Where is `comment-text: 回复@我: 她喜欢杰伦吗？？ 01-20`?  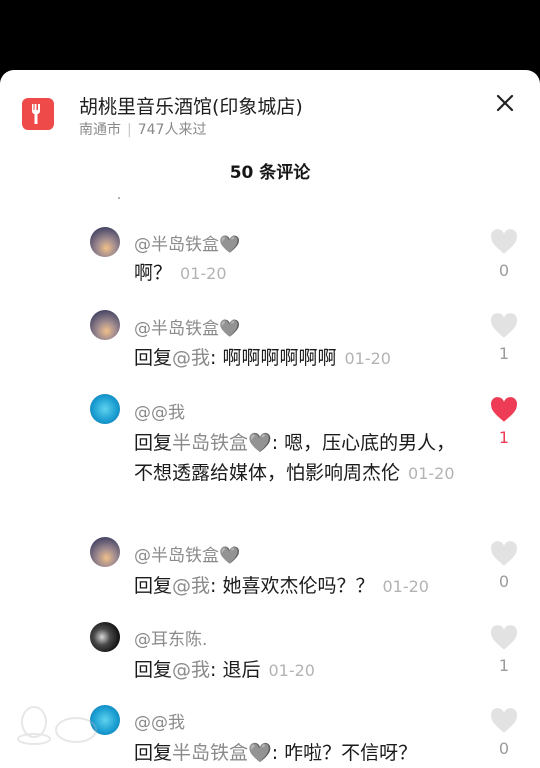 comment-text: 回复@我: 她喜欢杰伦吗？？ 01-20 is located at coordinates (304, 586).